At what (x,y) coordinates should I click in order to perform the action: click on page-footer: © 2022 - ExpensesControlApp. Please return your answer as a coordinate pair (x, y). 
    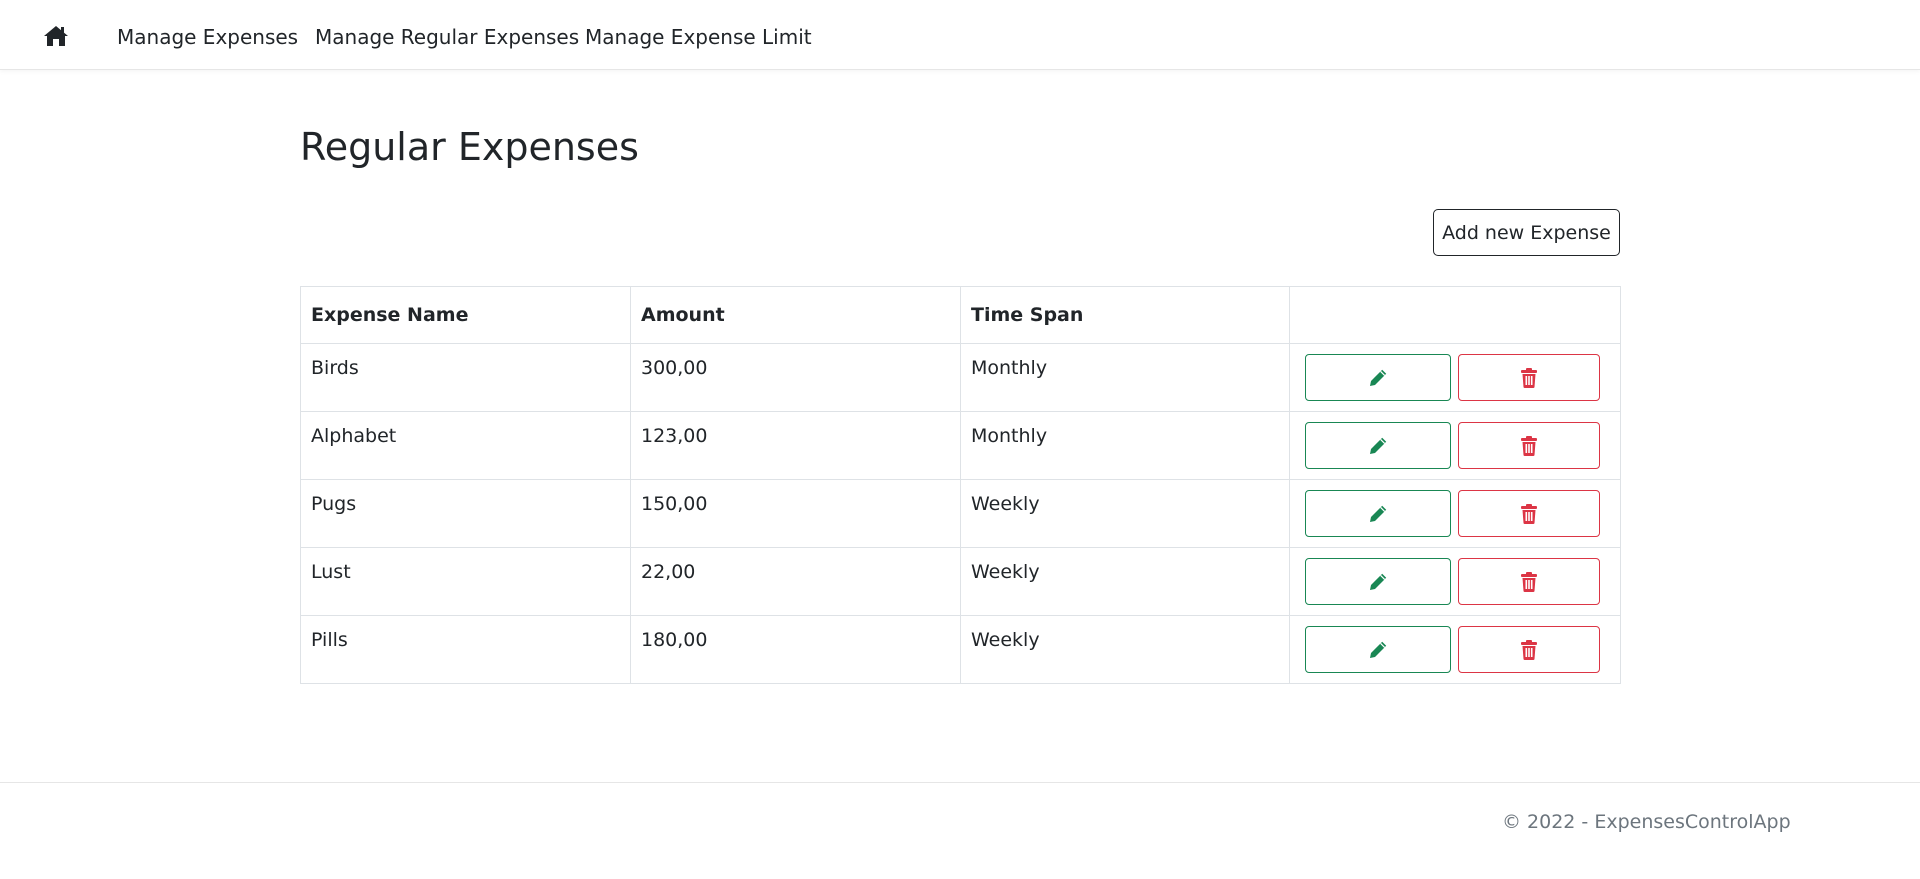
    Looking at the image, I should click on (960, 830).